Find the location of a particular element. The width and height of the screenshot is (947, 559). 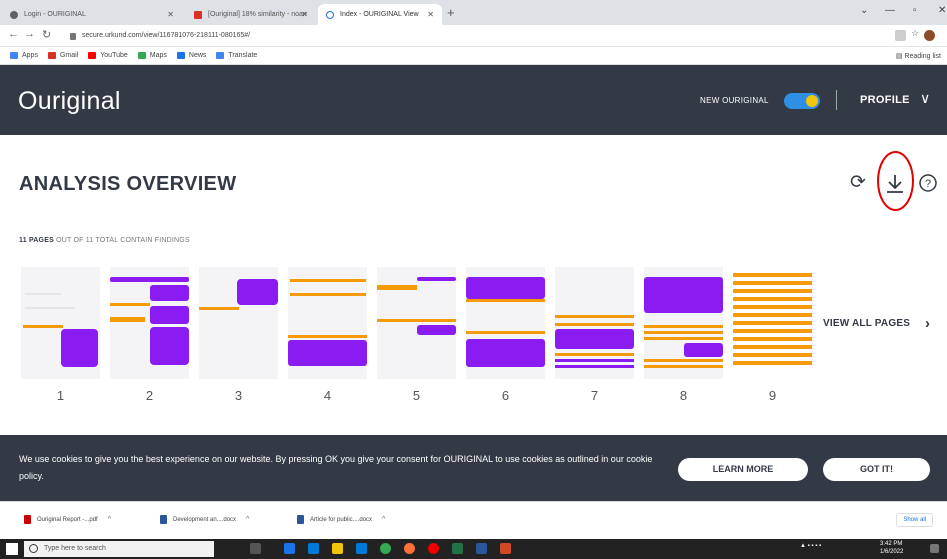

word-icon is located at coordinates (481, 548).